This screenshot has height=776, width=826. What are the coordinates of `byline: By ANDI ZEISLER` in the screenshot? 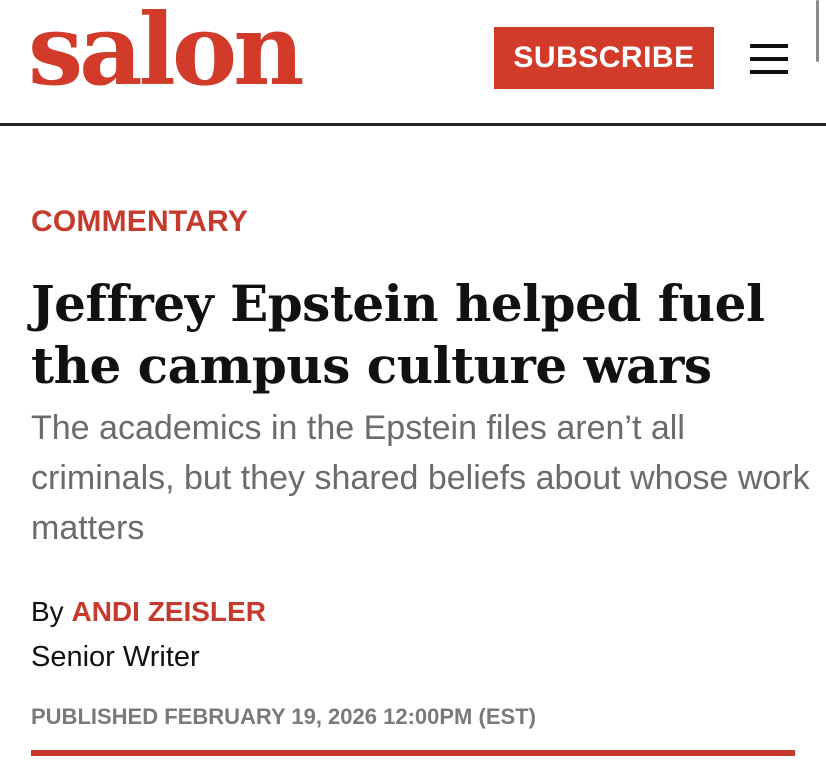 It's located at (148, 612).